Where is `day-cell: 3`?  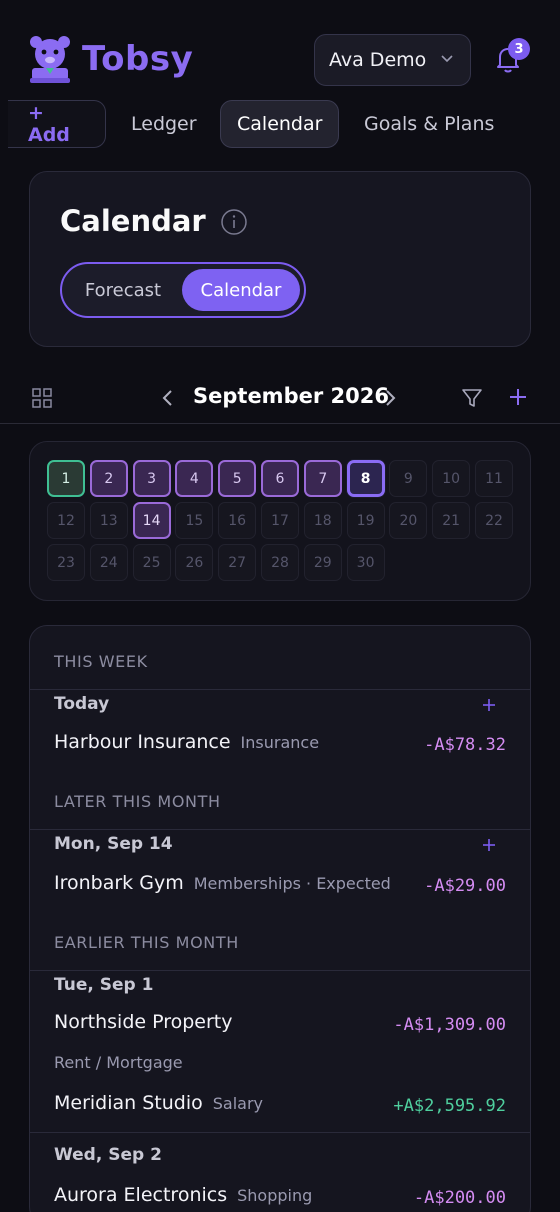
day-cell: 3 is located at coordinates (151, 478).